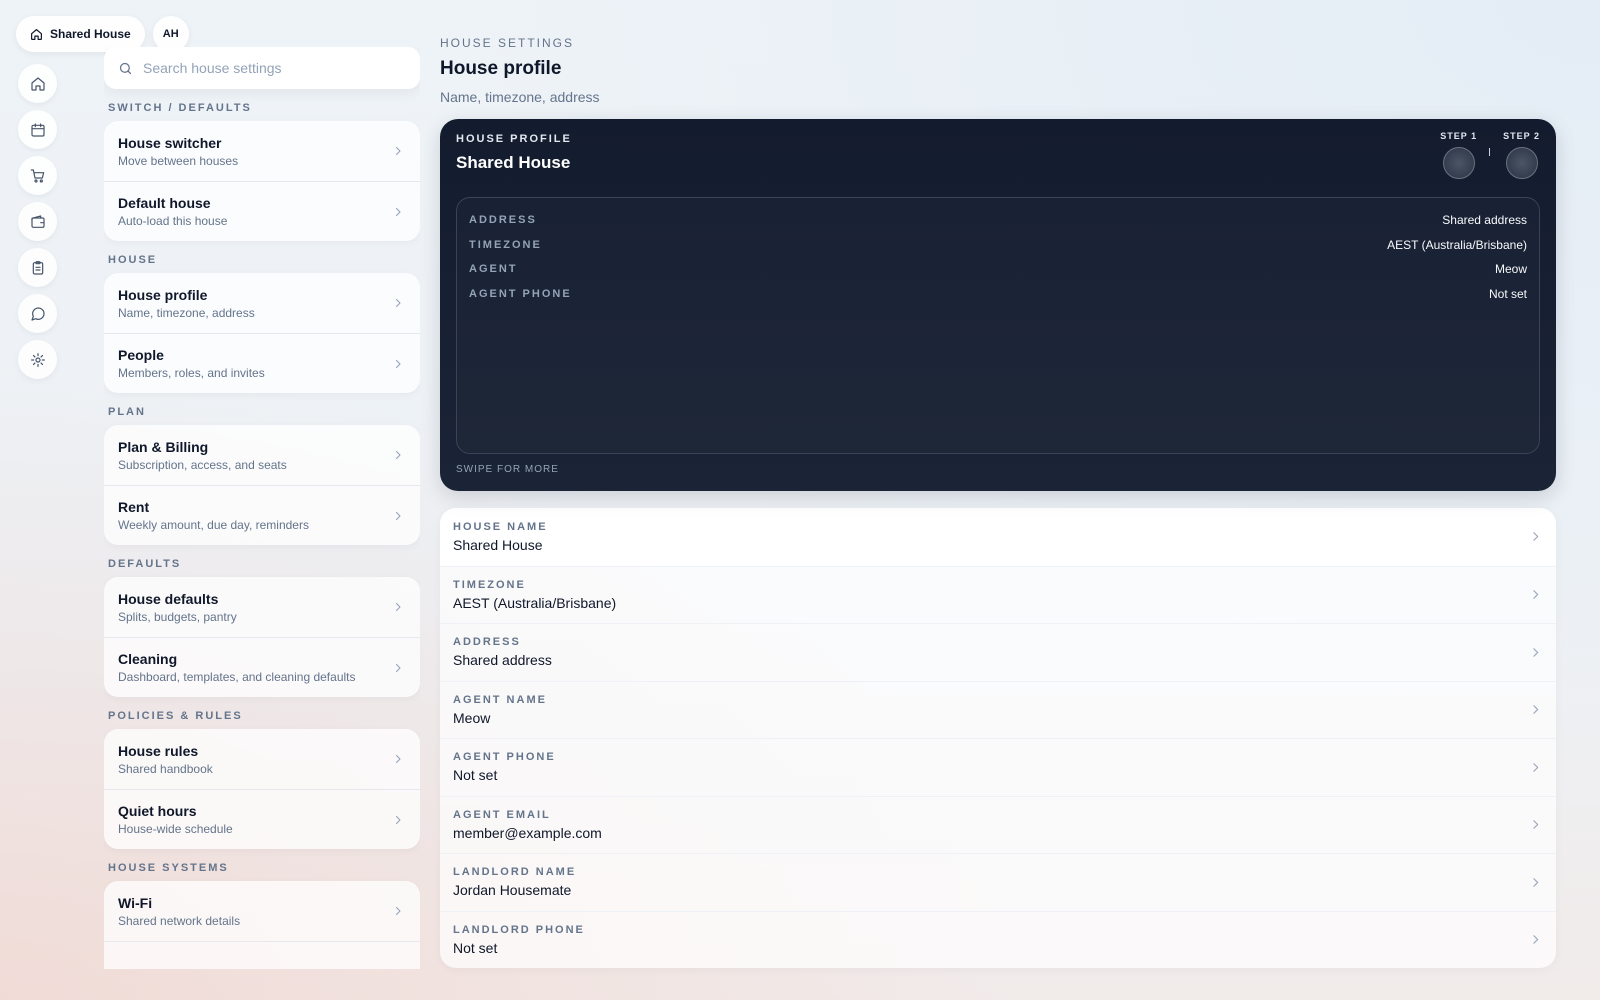 The image size is (1600, 1000). What do you see at coordinates (262, 819) in the screenshot?
I see `sidebar-item-quiet-hours: Quiet hours House-wide schedule` at bounding box center [262, 819].